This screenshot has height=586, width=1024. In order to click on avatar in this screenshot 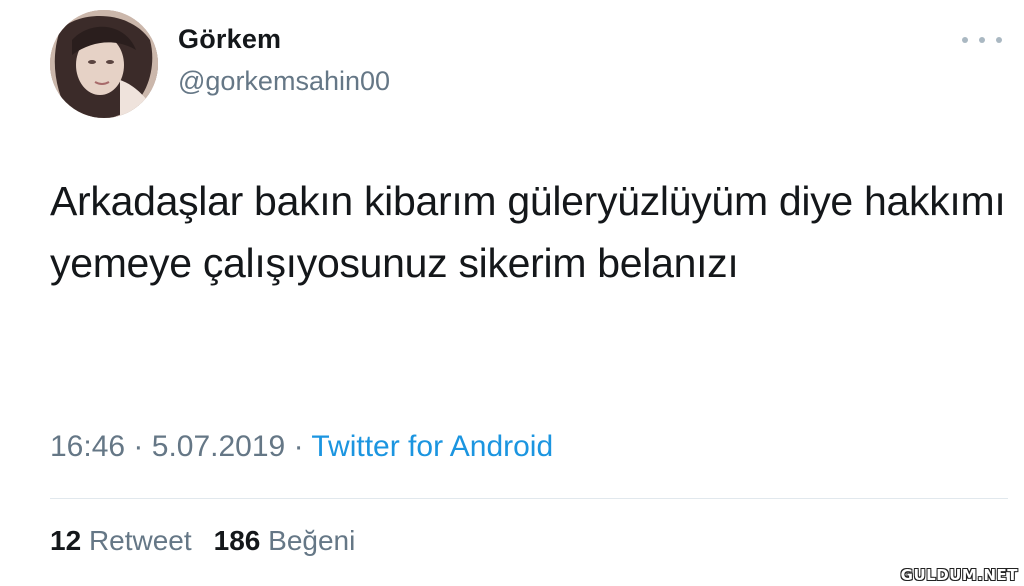, I will do `click(104, 64)`.